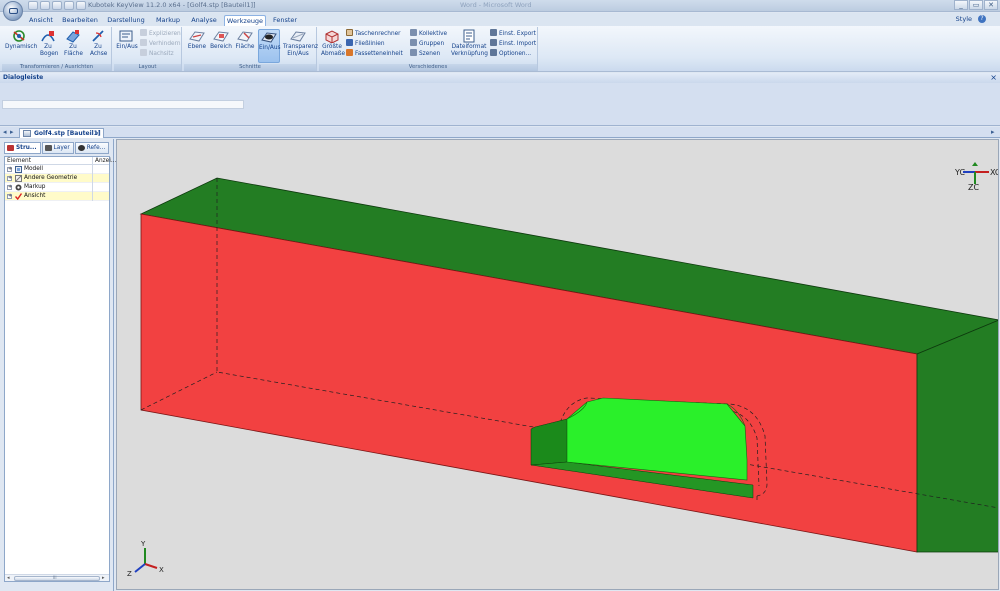  Describe the element at coordinates (61, 133) in the screenshot. I see `document-tab-golf4: Golf4.stp [Bauteil1] ×` at that location.